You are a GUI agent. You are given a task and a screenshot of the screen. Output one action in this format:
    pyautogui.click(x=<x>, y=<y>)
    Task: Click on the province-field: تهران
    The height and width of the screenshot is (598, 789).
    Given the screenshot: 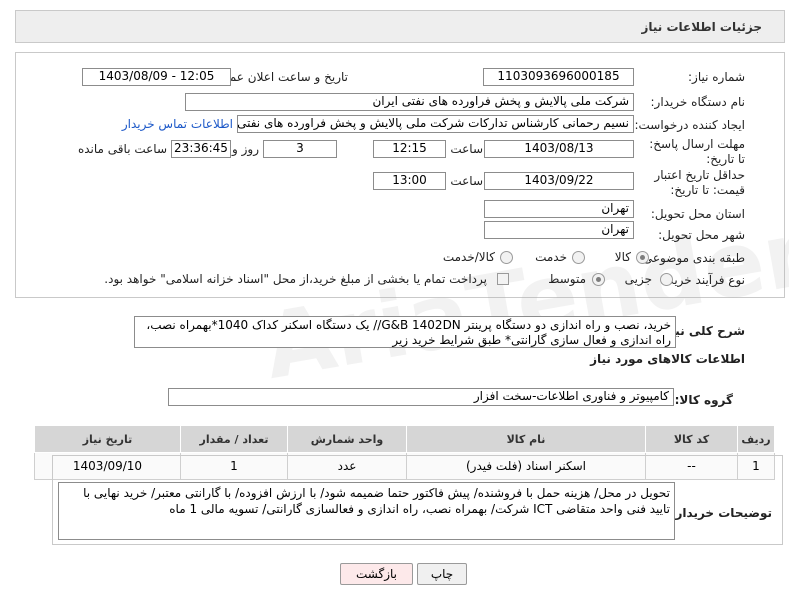 What is the action you would take?
    pyautogui.click(x=559, y=209)
    